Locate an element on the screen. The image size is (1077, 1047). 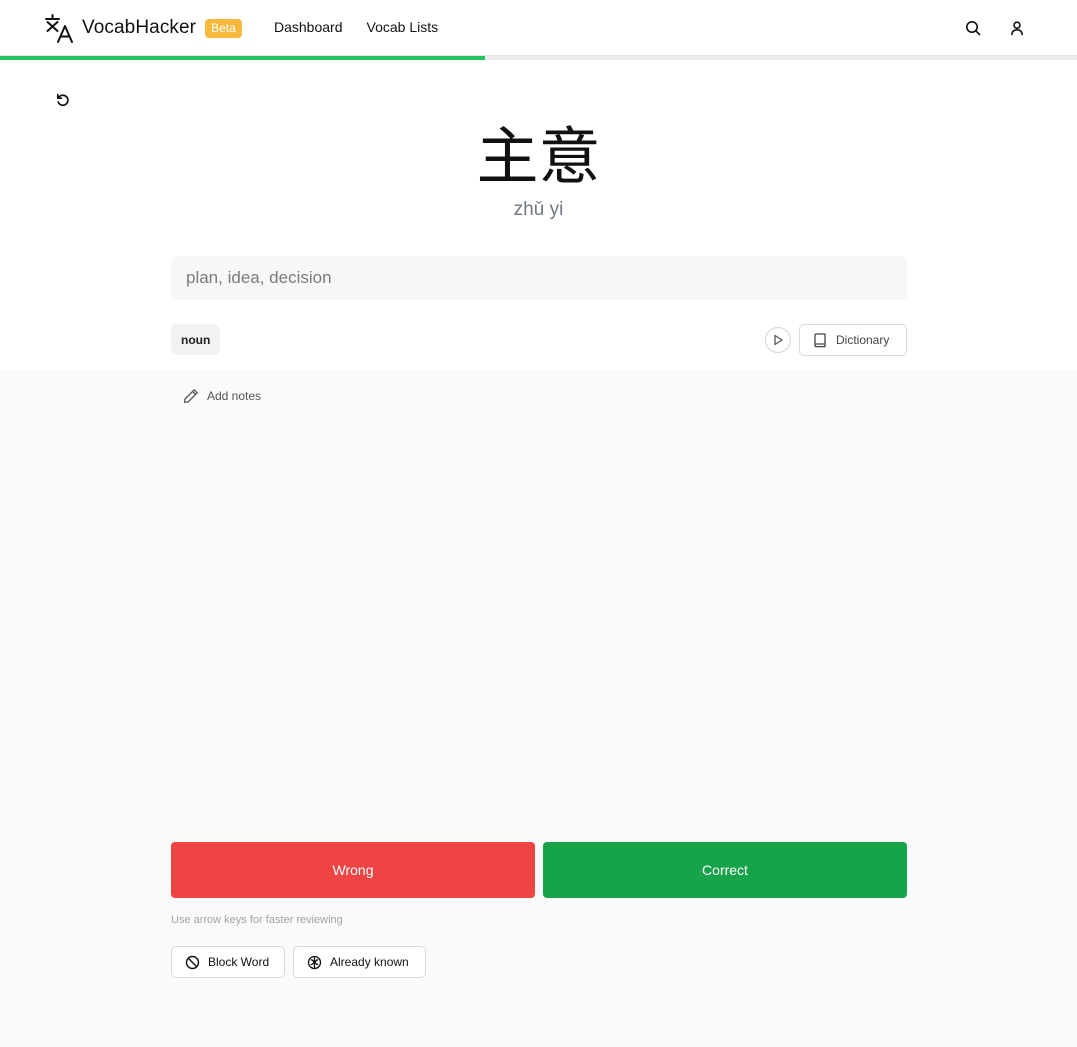
pinyin: zhǔ yi is located at coordinates (538, 209).